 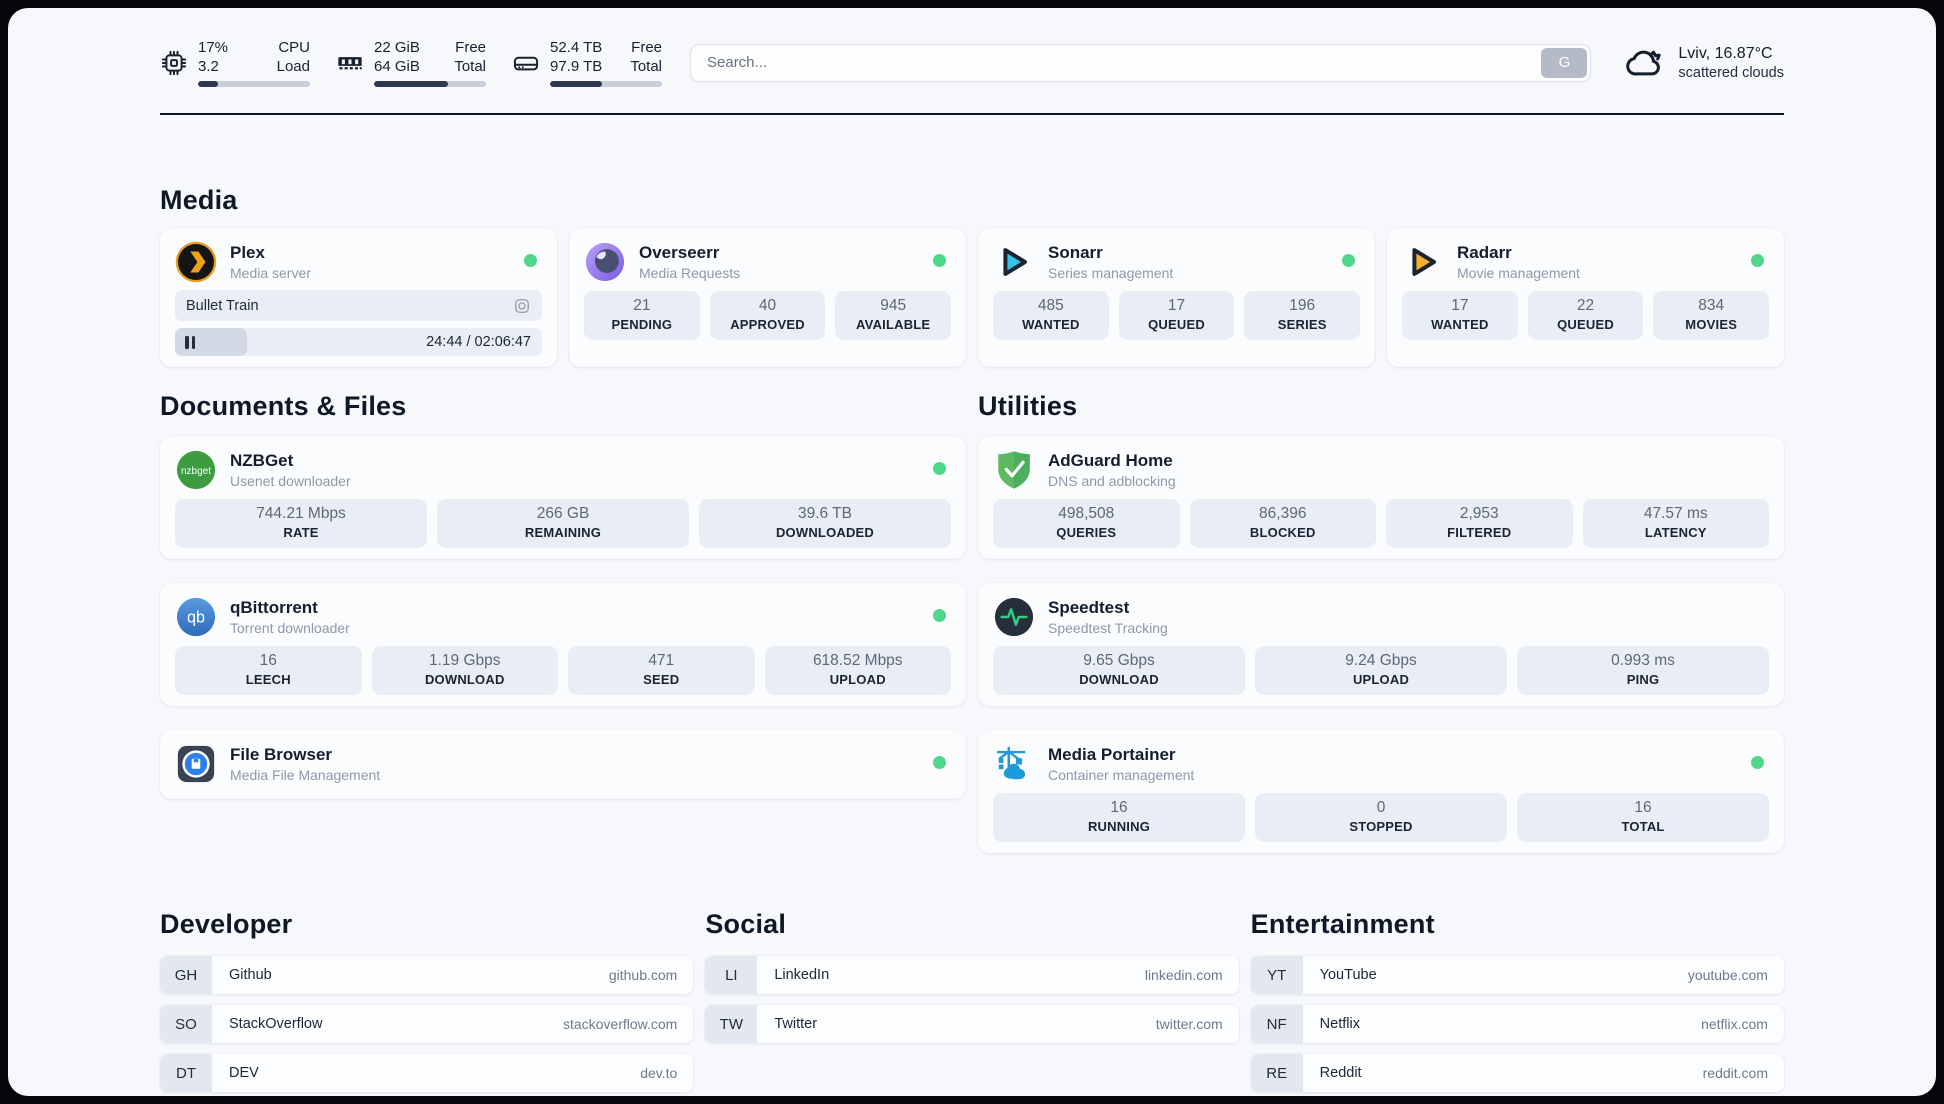 I want to click on stat-wanted: 485 WANTED, so click(x=1051, y=315).